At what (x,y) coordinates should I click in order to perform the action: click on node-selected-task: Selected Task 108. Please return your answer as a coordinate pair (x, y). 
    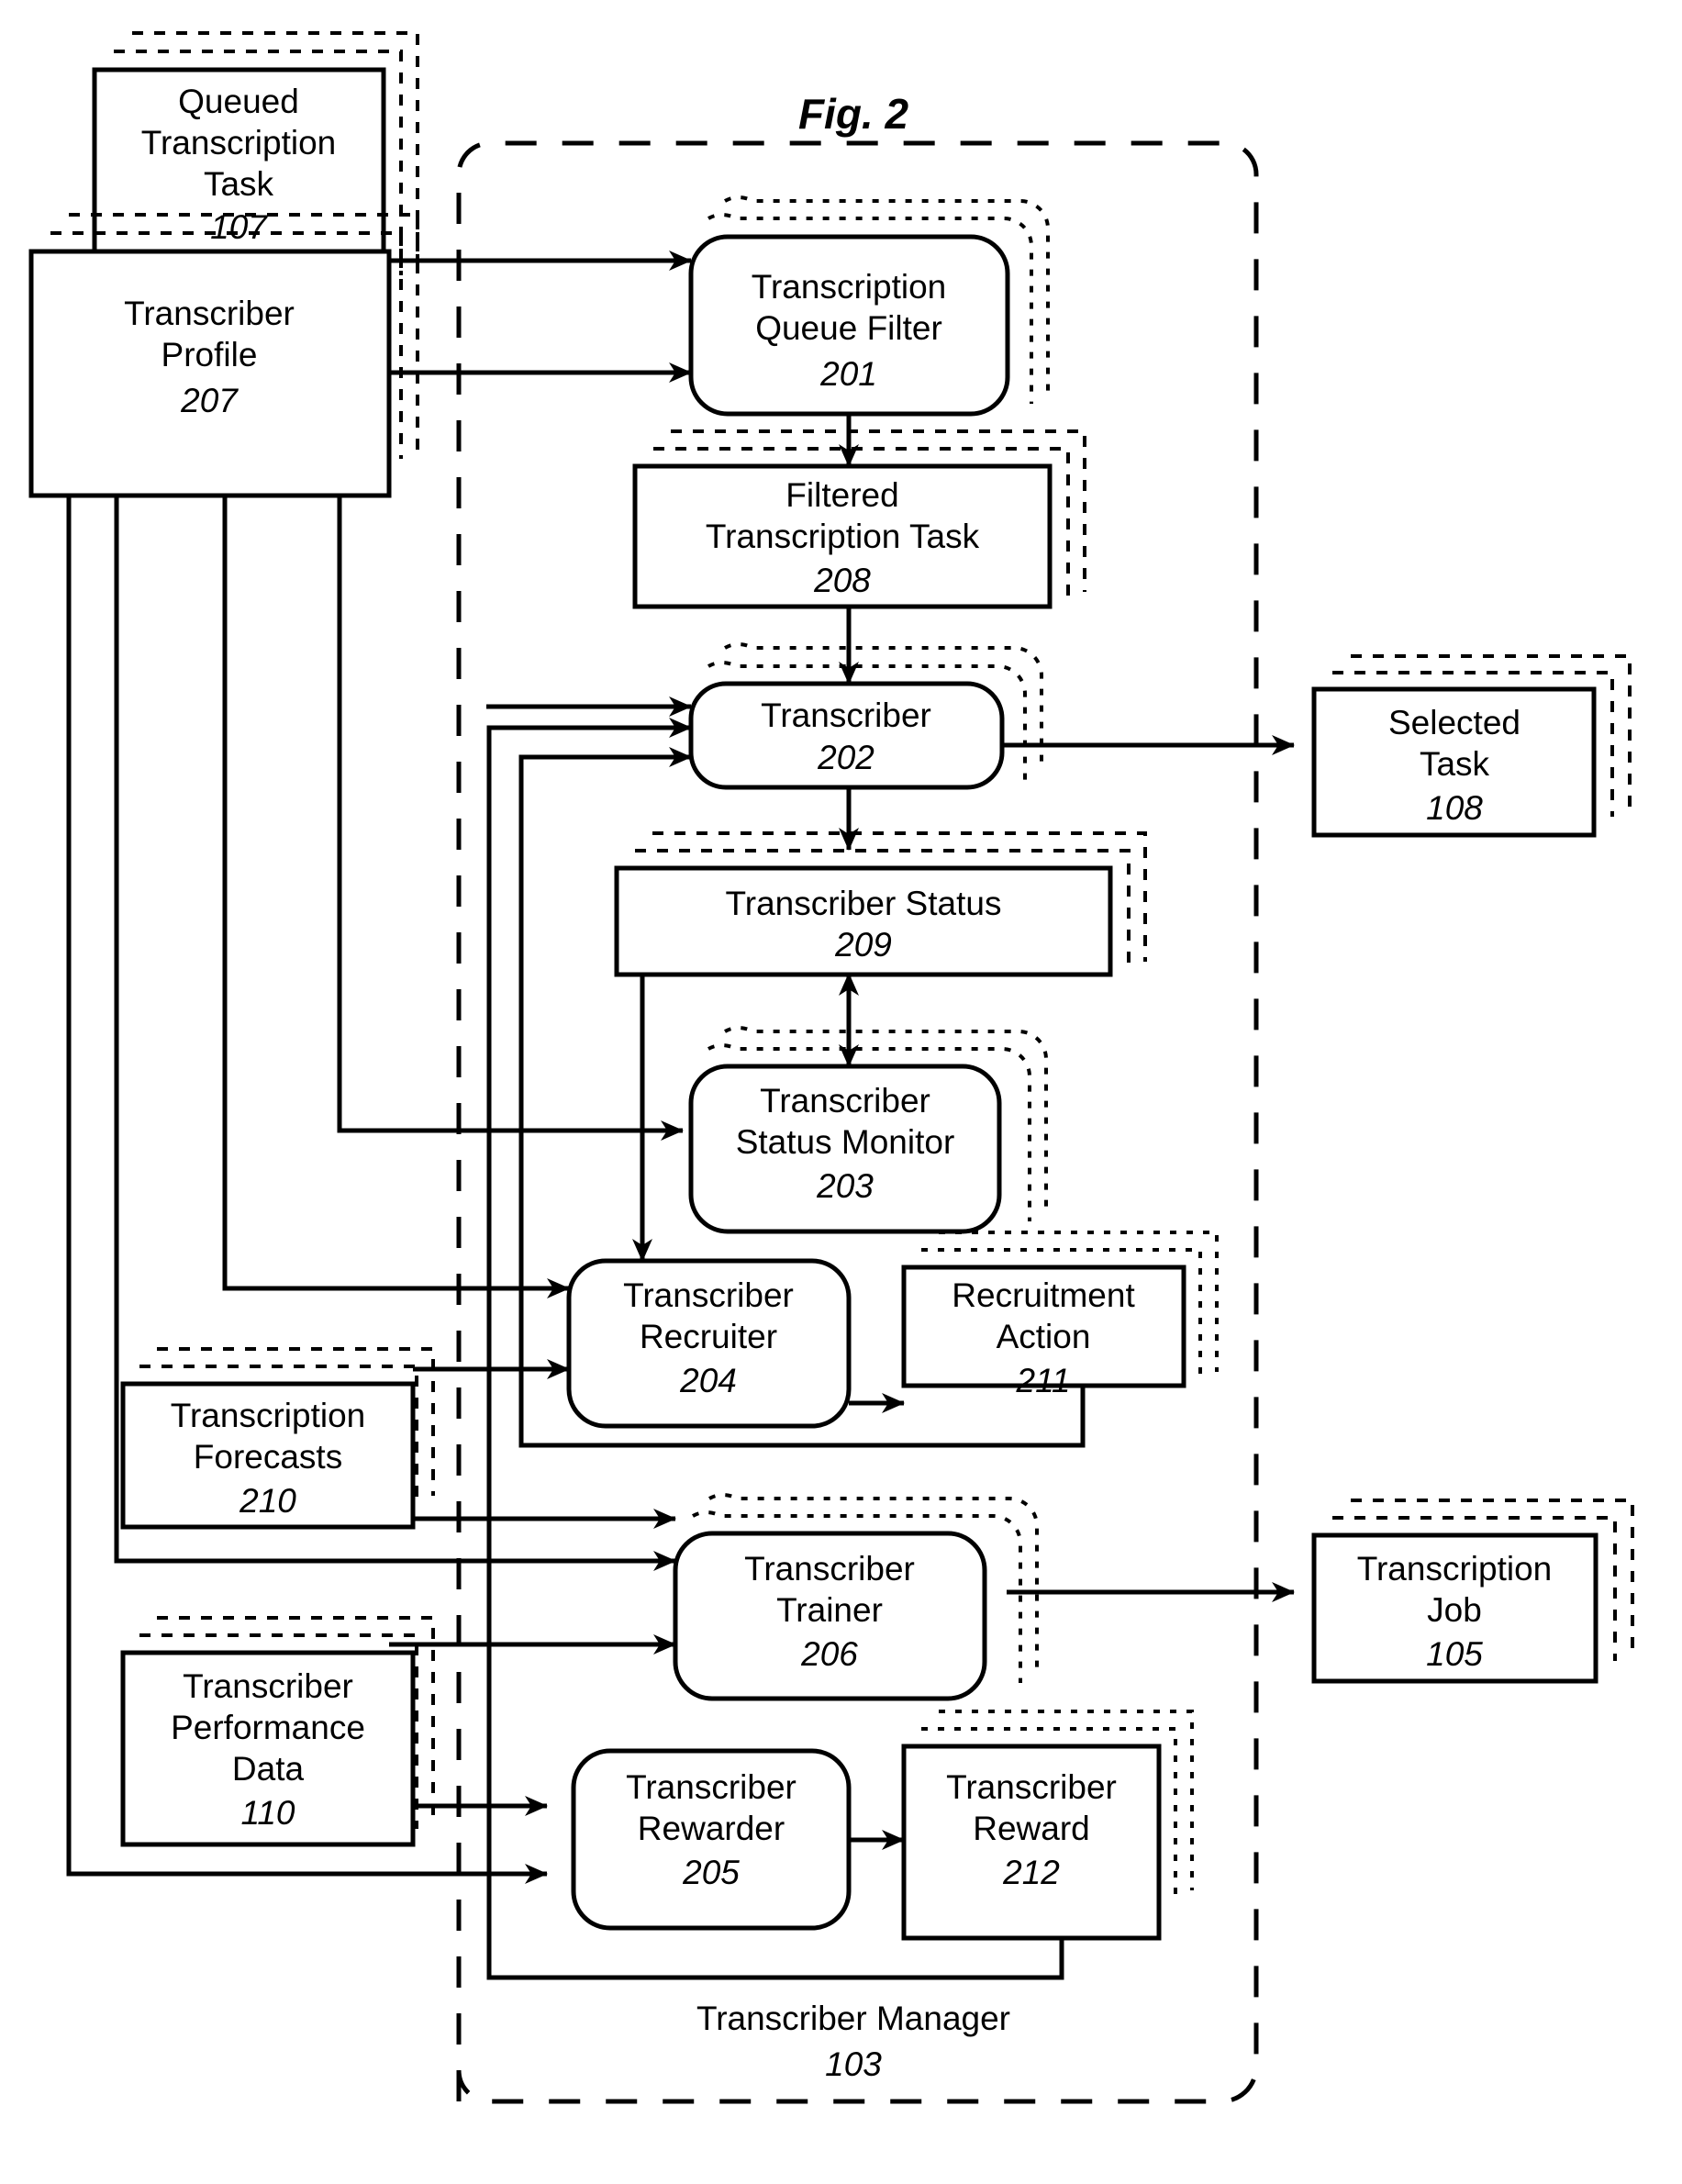
    Looking at the image, I should click on (1471, 746).